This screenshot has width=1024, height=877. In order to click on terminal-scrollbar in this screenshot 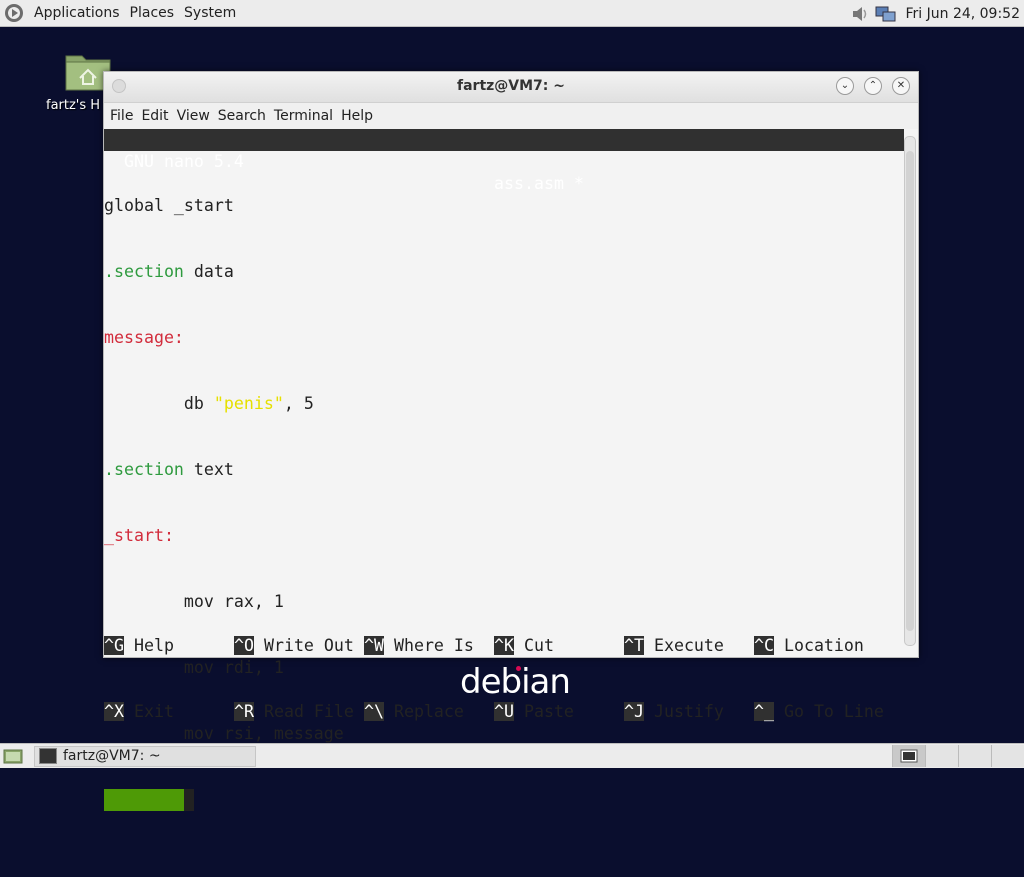, I will do `click(910, 391)`.